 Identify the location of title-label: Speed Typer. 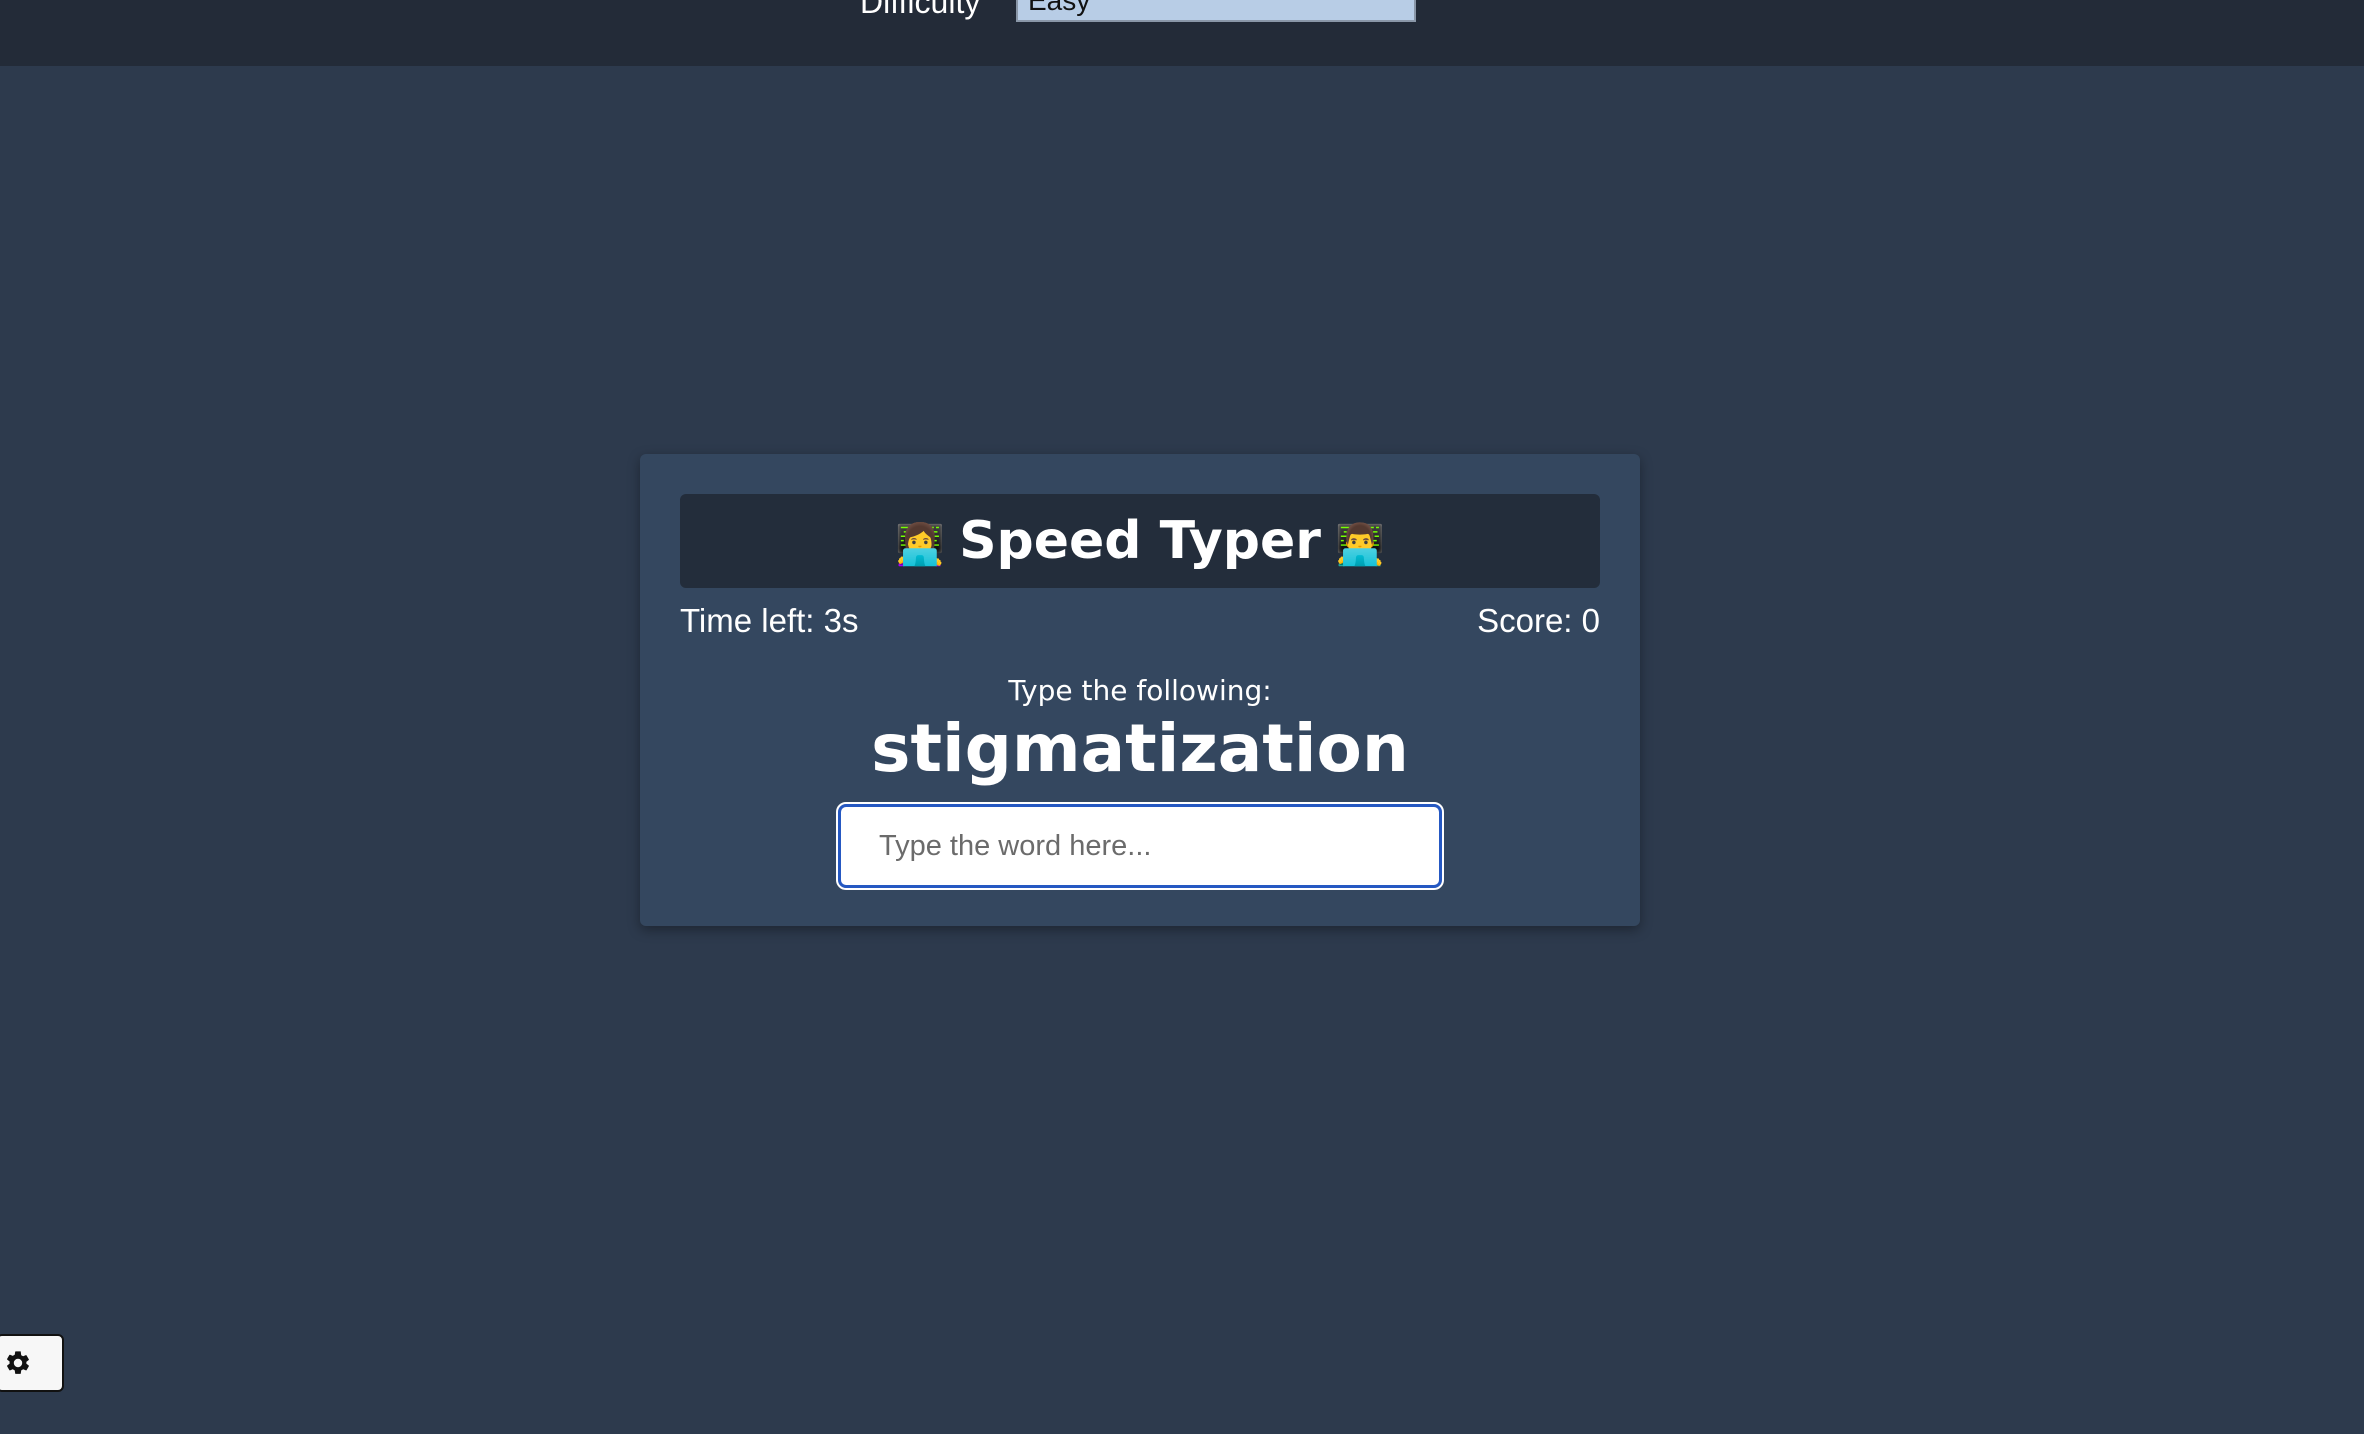
(1140, 541).